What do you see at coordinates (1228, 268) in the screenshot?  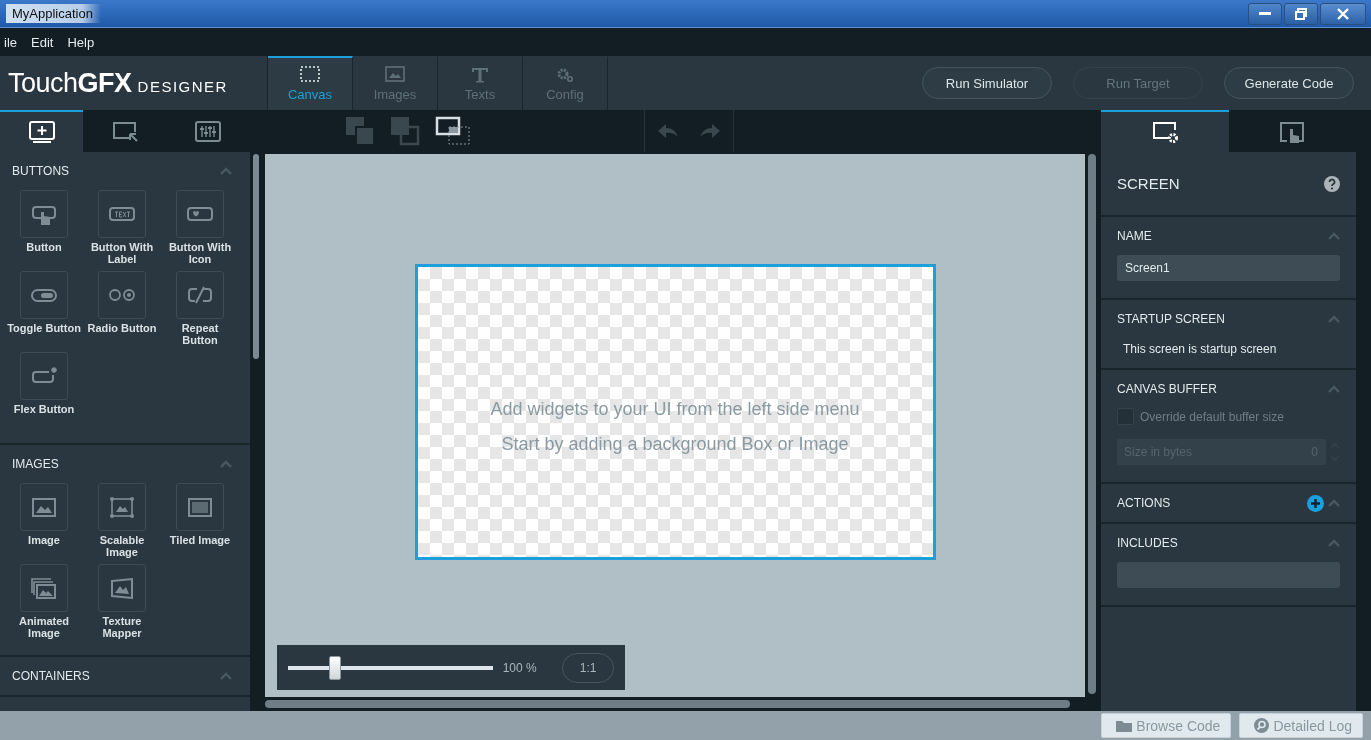 I see `name-field: Screen1` at bounding box center [1228, 268].